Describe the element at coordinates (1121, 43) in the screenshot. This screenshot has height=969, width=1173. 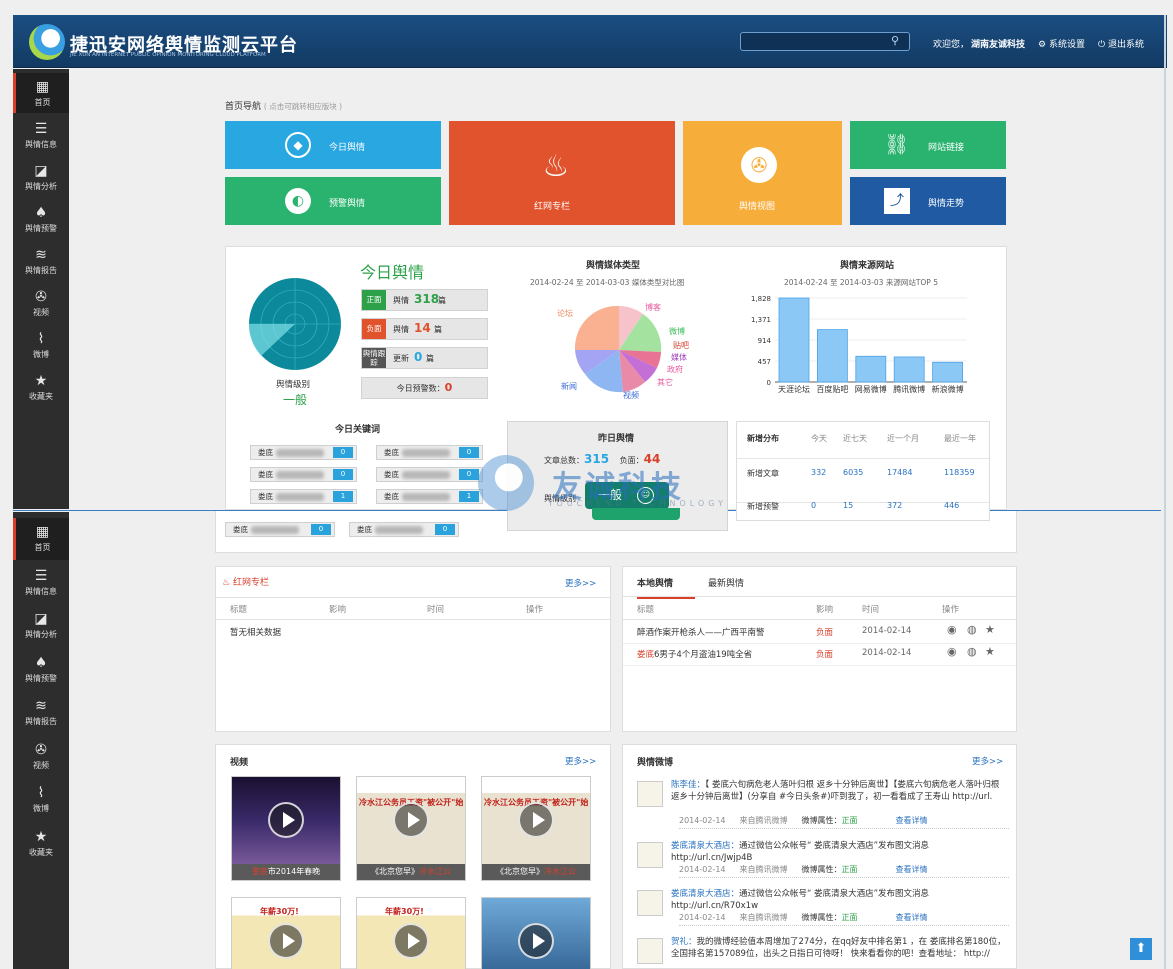
I see `logout-link: ⏻ 退出系统` at that location.